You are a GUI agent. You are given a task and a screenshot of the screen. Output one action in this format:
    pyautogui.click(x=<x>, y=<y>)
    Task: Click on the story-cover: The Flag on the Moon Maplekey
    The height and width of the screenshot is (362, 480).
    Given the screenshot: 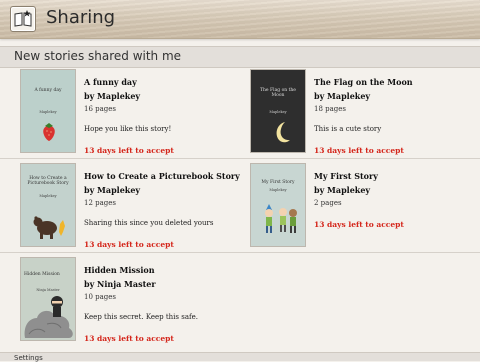 What is the action you would take?
    pyautogui.click(x=278, y=111)
    